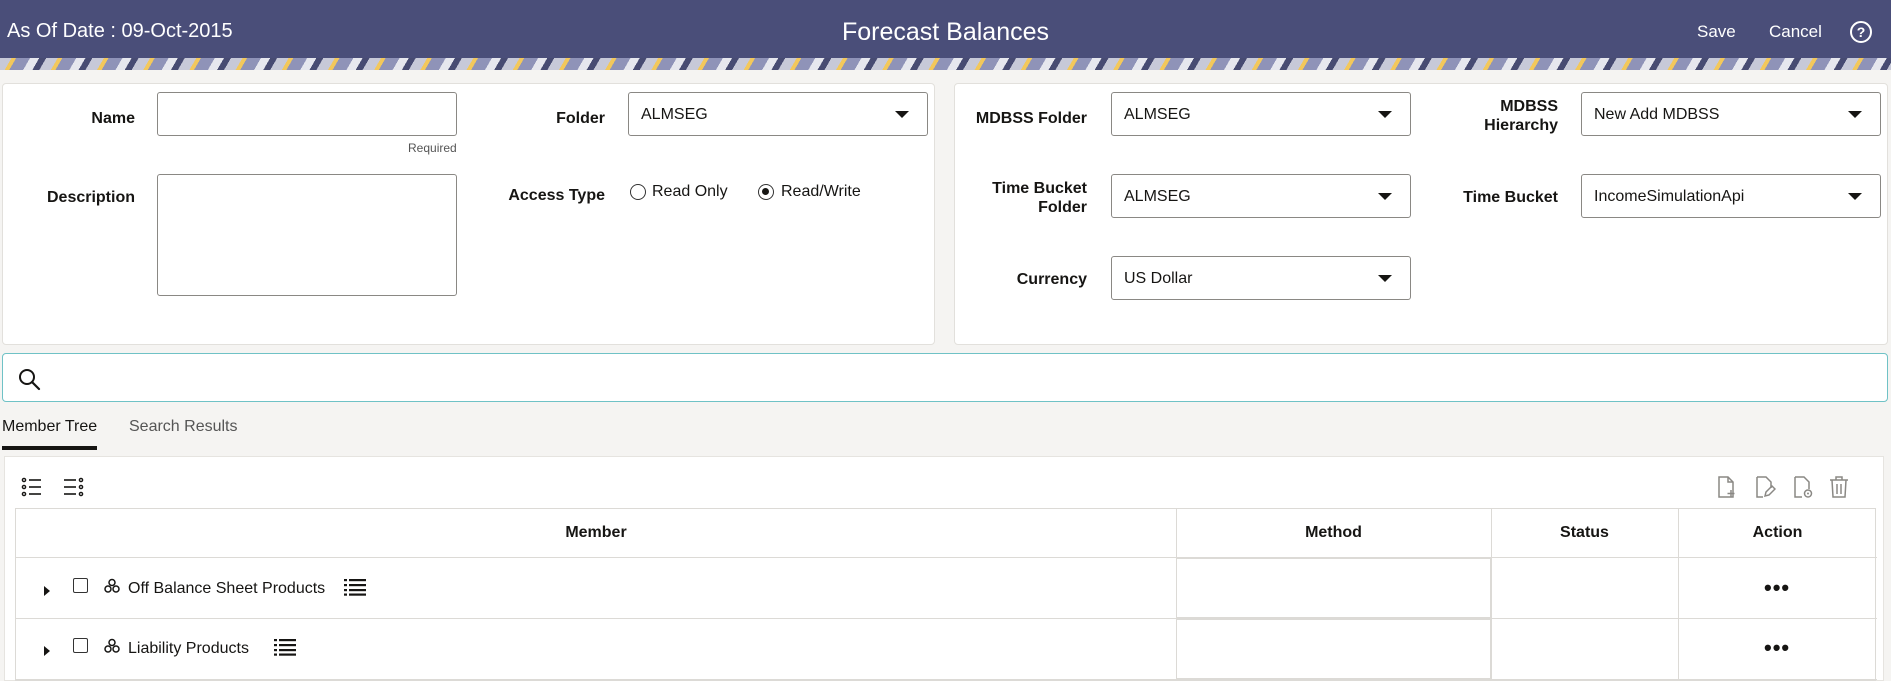 This screenshot has height=681, width=1891. What do you see at coordinates (1795, 32) in the screenshot?
I see `cancel-button: Cancel` at bounding box center [1795, 32].